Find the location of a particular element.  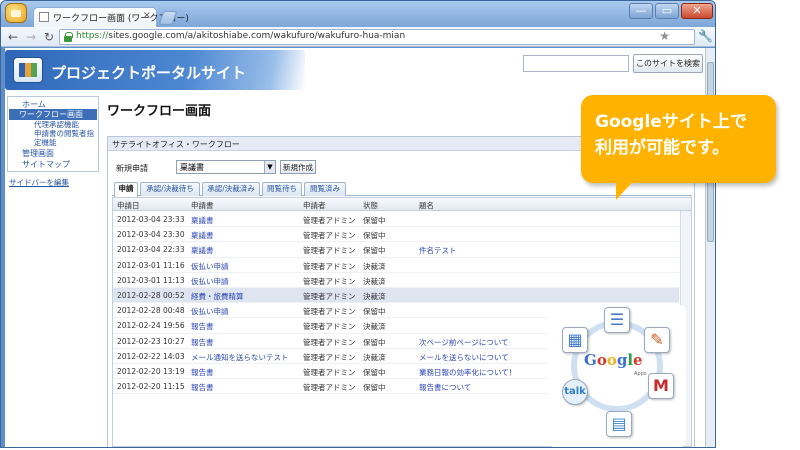

cell-subject-link: メールを送らないについて is located at coordinates (464, 357).